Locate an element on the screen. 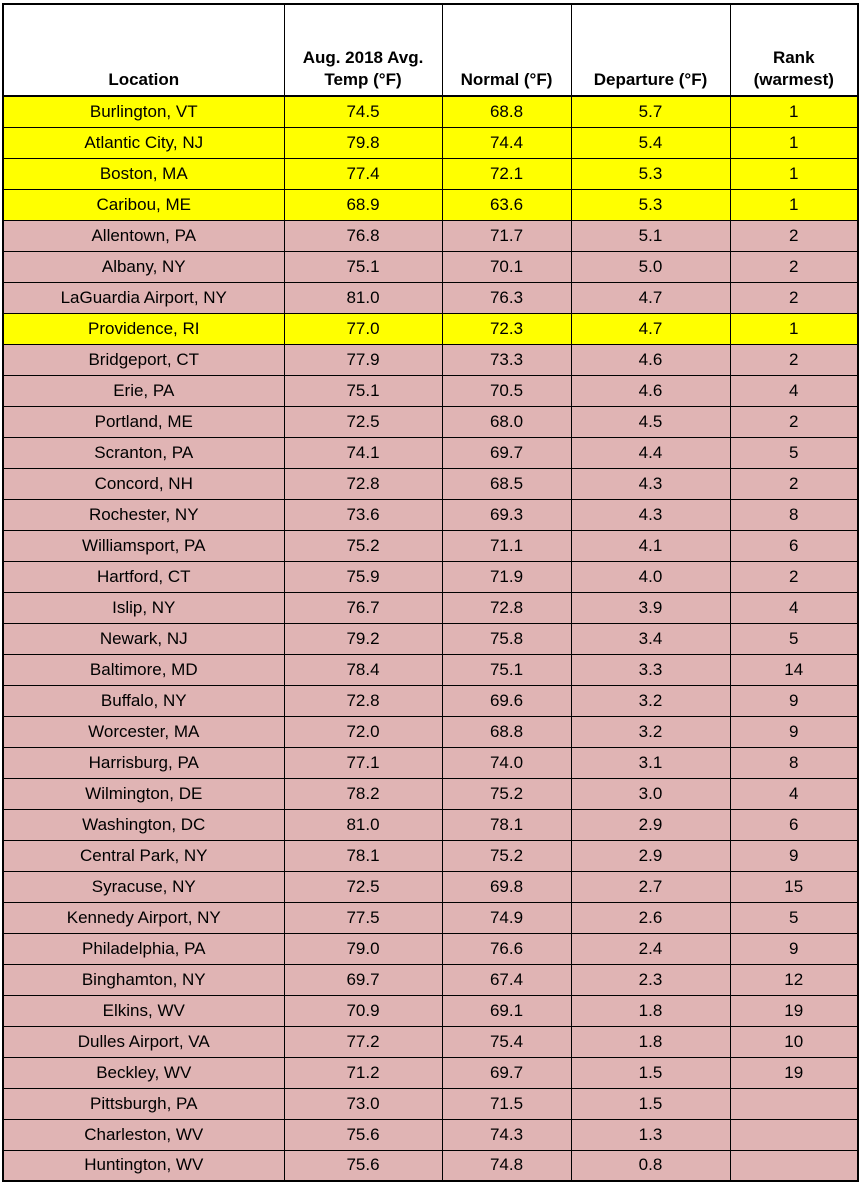  cell-location: Atlantic City, NJ is located at coordinates (143, 142).